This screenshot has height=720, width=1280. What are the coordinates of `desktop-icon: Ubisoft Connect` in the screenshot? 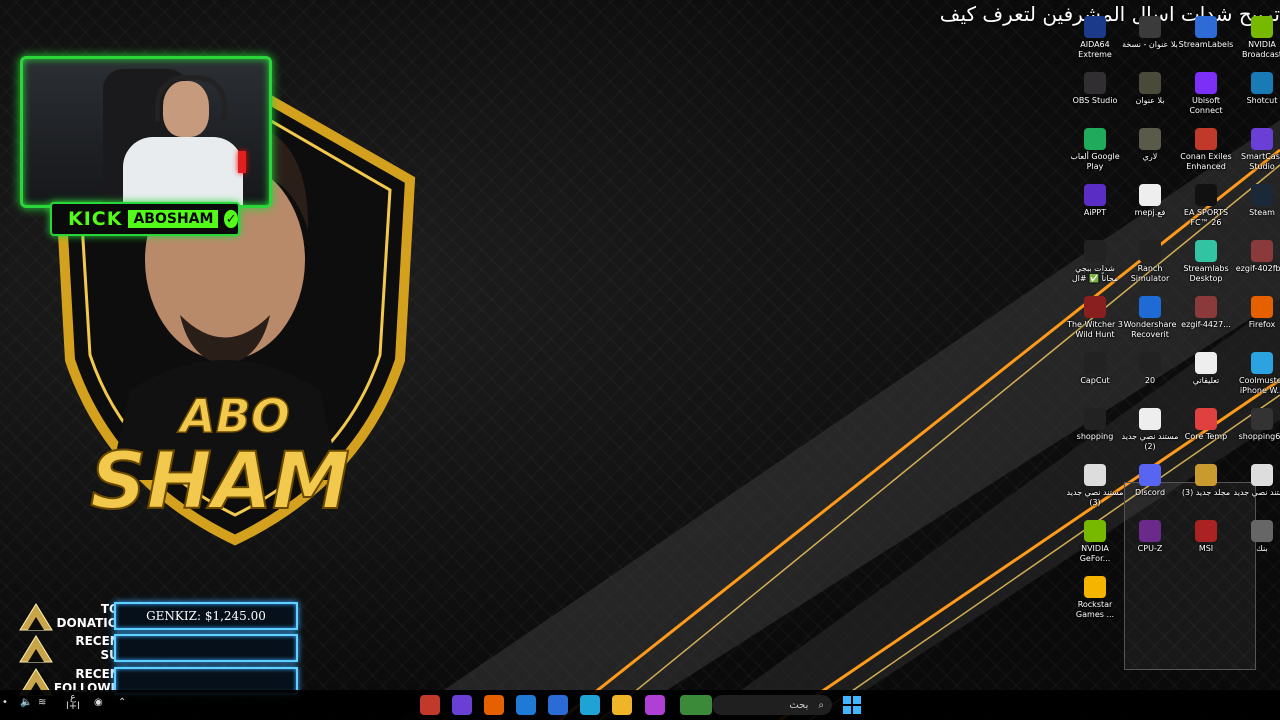 It's located at (1206, 94).